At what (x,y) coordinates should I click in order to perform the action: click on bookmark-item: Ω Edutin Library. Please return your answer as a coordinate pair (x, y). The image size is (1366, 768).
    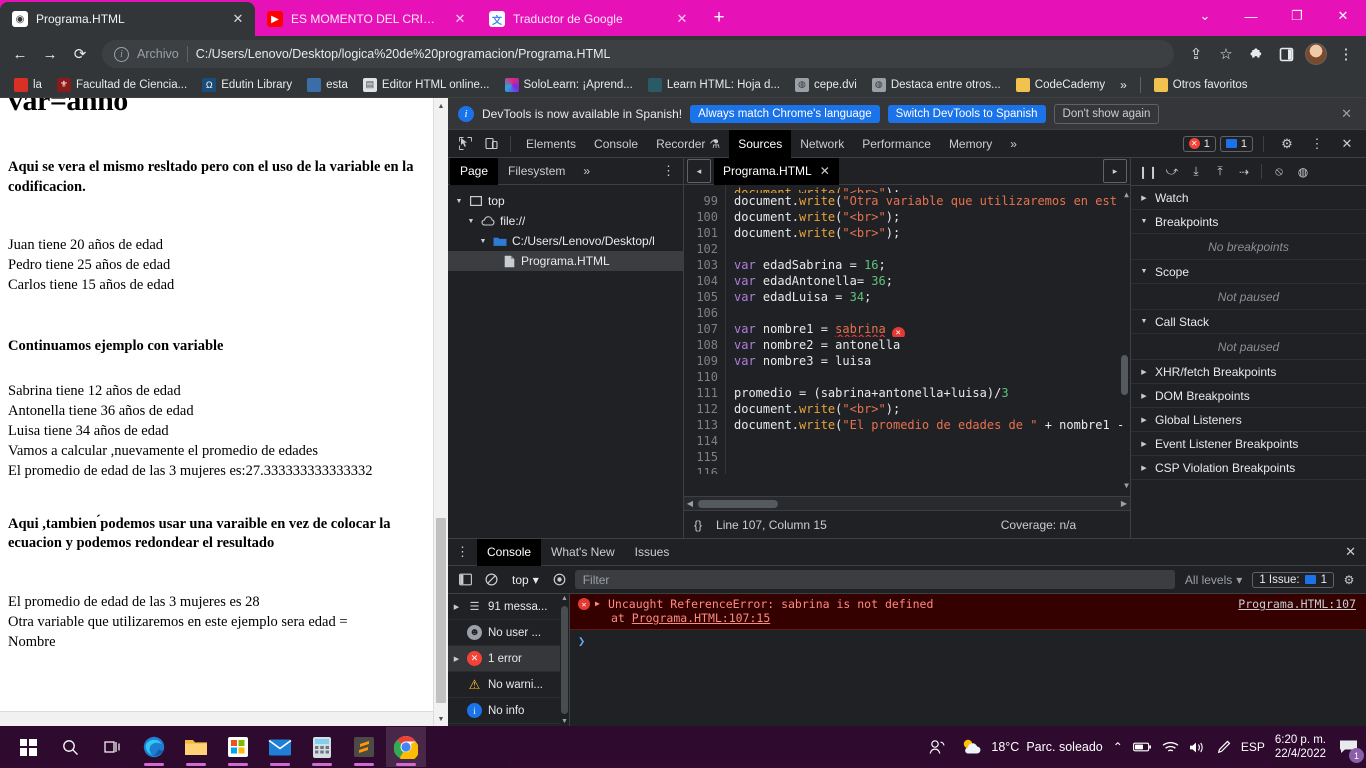
    Looking at the image, I should click on (247, 85).